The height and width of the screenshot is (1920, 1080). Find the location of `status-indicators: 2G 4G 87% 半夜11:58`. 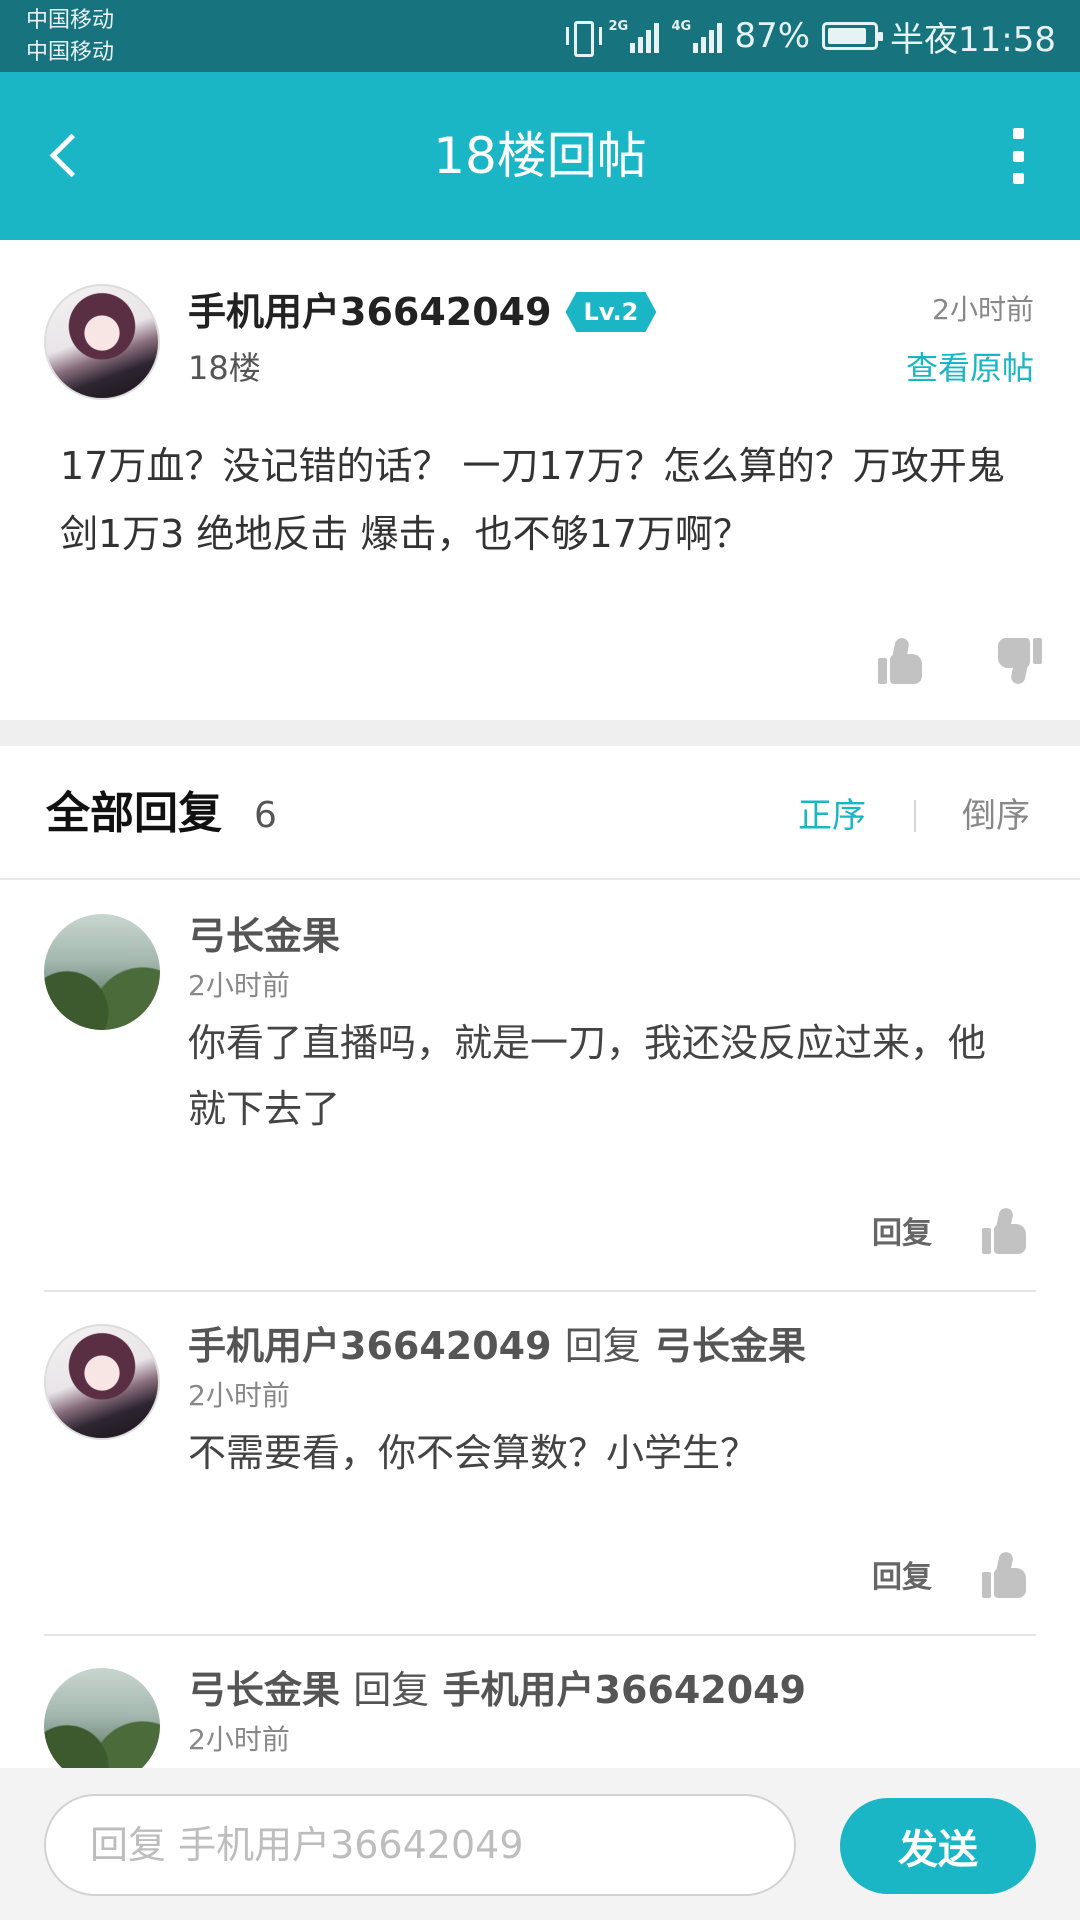

status-indicators: 2G 4G 87% 半夜11:58 is located at coordinates (811, 36).